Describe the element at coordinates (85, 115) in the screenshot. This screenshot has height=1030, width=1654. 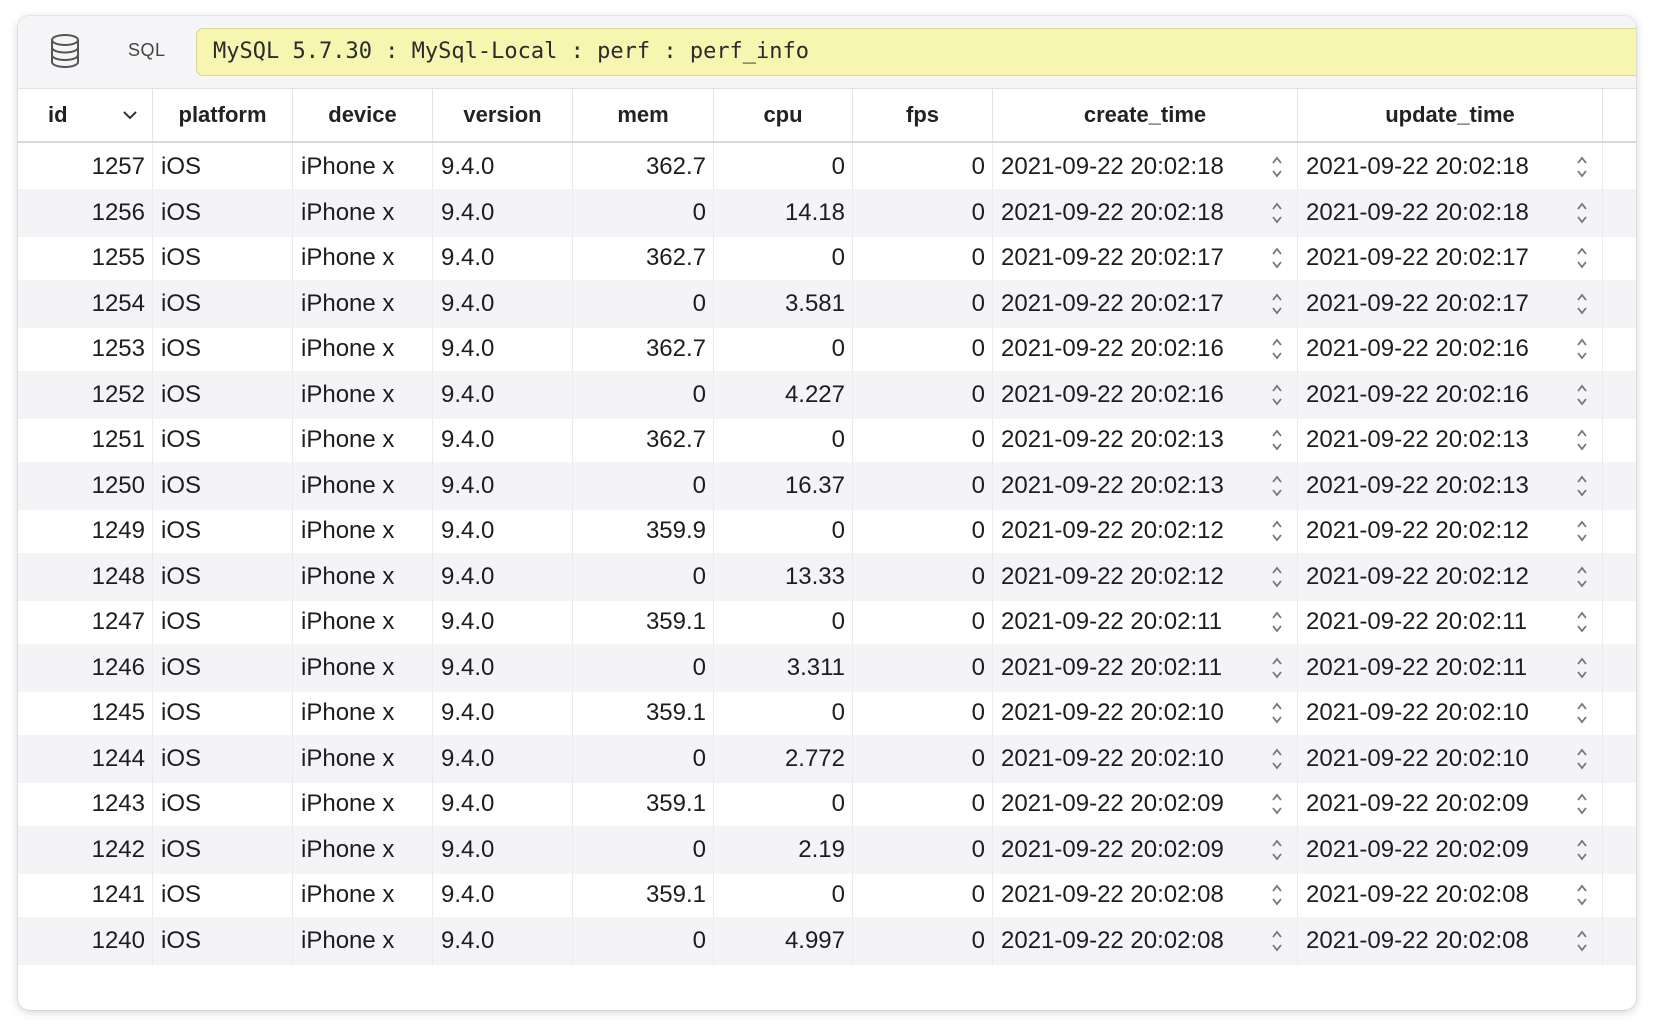
I see `column-header-id: id` at that location.